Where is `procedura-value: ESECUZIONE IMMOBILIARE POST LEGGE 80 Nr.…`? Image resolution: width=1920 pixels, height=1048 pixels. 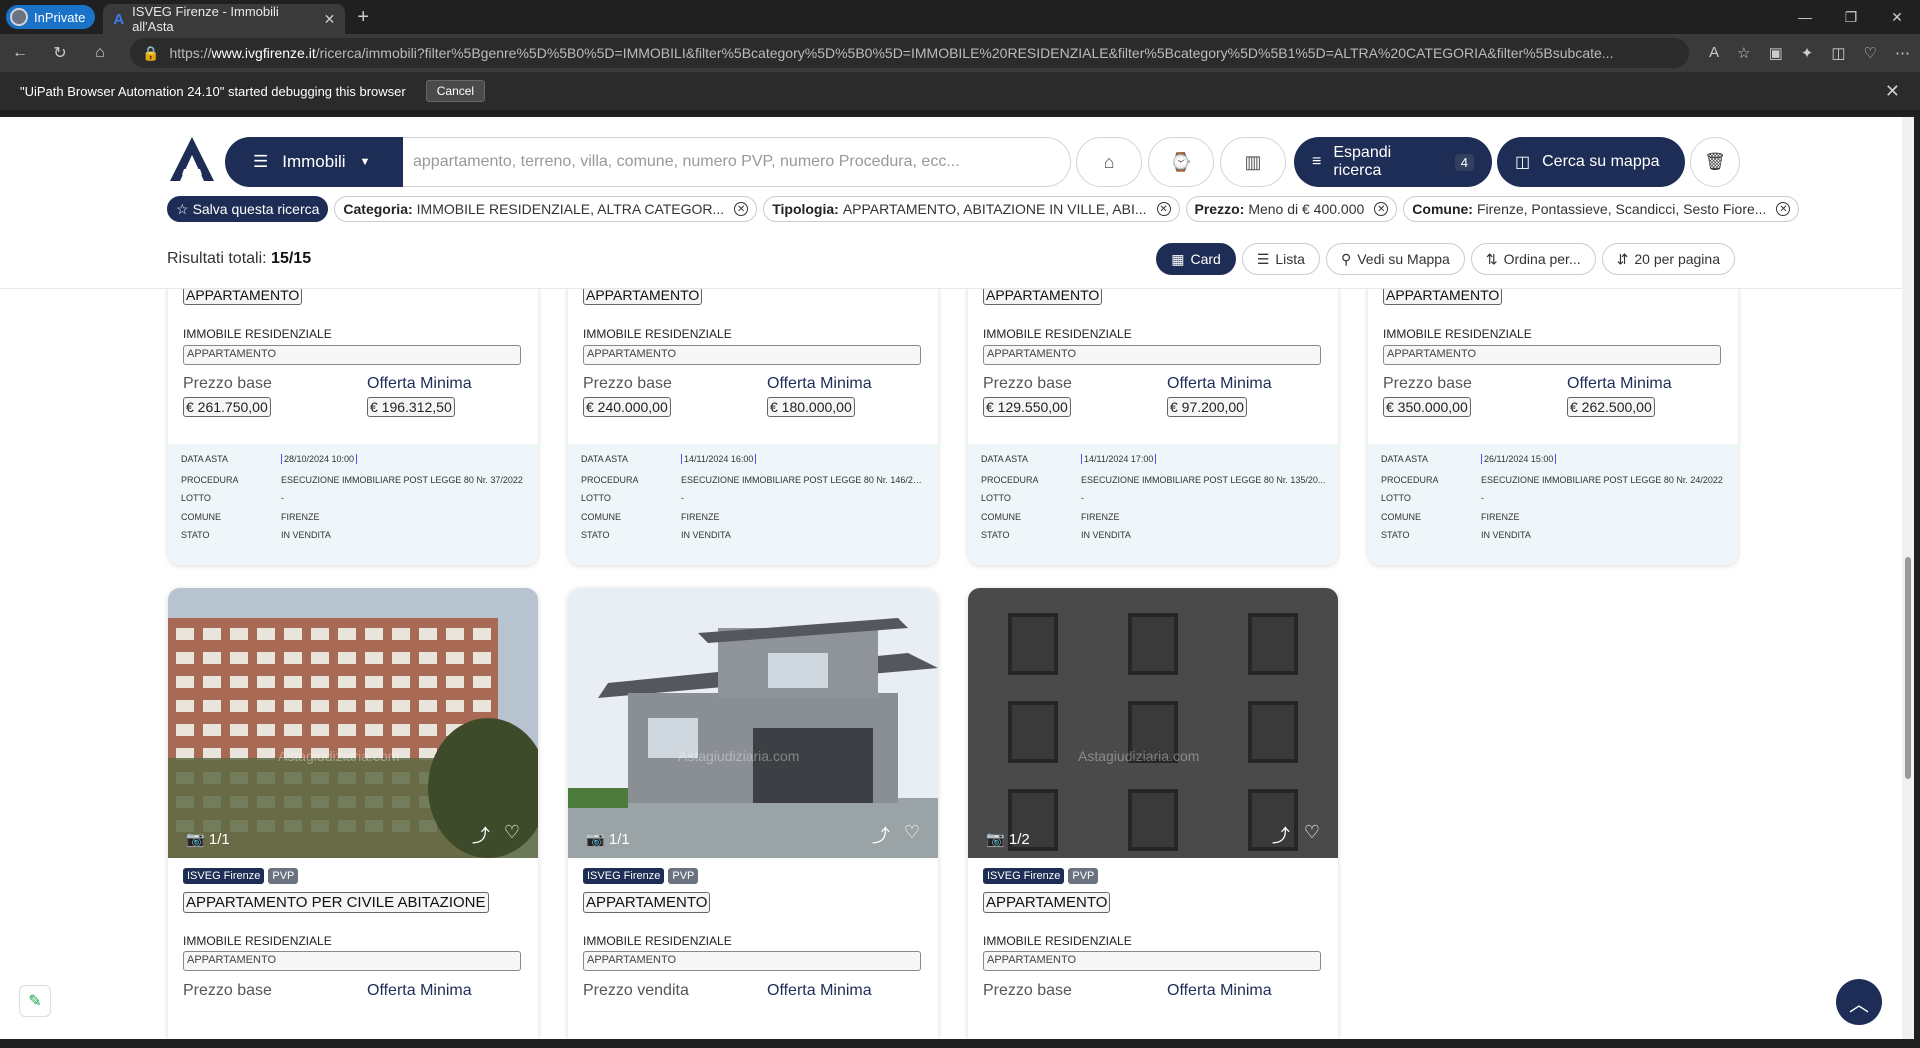
procedura-value: ESECUZIONE IMMOBILIARE POST LEGGE 80 Nr.… is located at coordinates (1602, 480).